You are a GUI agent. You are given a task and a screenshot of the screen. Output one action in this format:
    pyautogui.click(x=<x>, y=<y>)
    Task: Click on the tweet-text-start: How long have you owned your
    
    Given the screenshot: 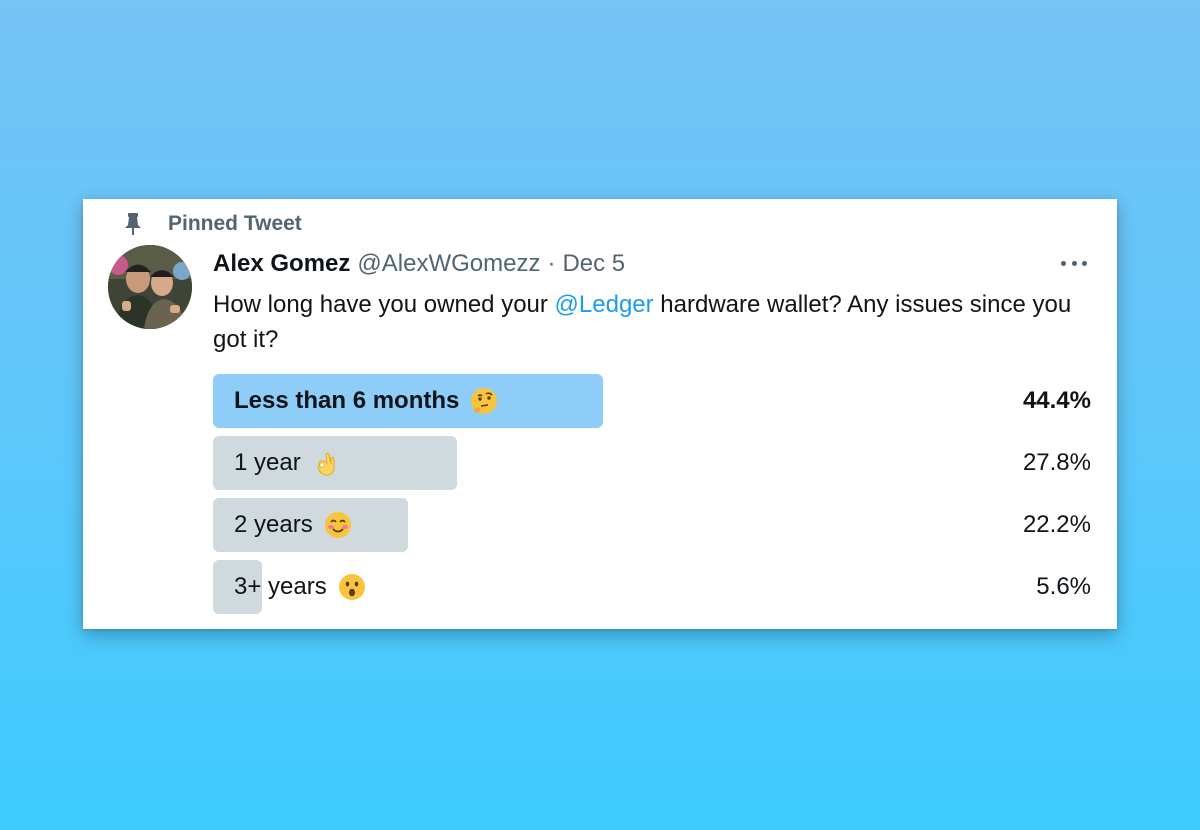 What is the action you would take?
    pyautogui.click(x=384, y=304)
    